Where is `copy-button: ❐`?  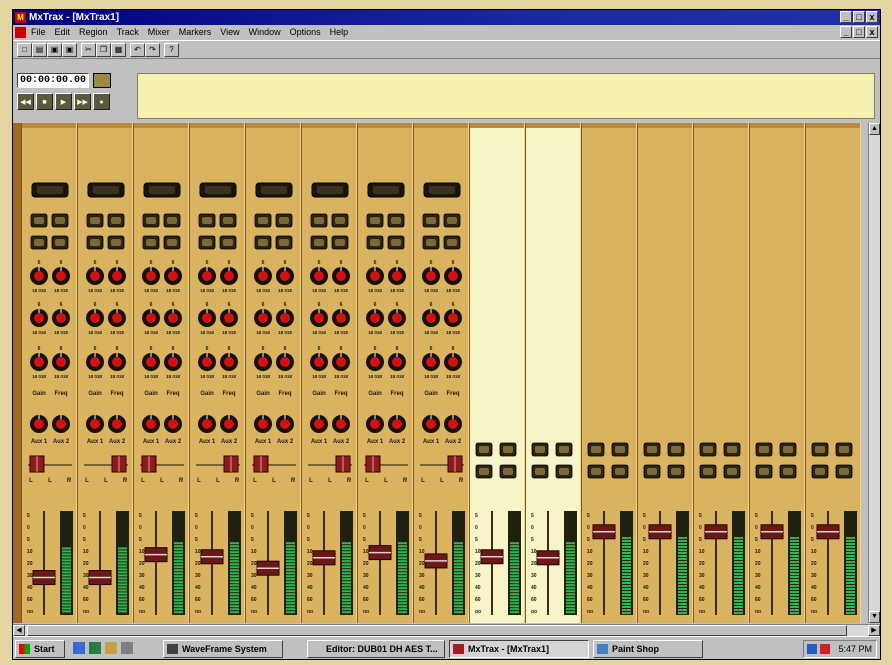 copy-button: ❐ is located at coordinates (103, 50).